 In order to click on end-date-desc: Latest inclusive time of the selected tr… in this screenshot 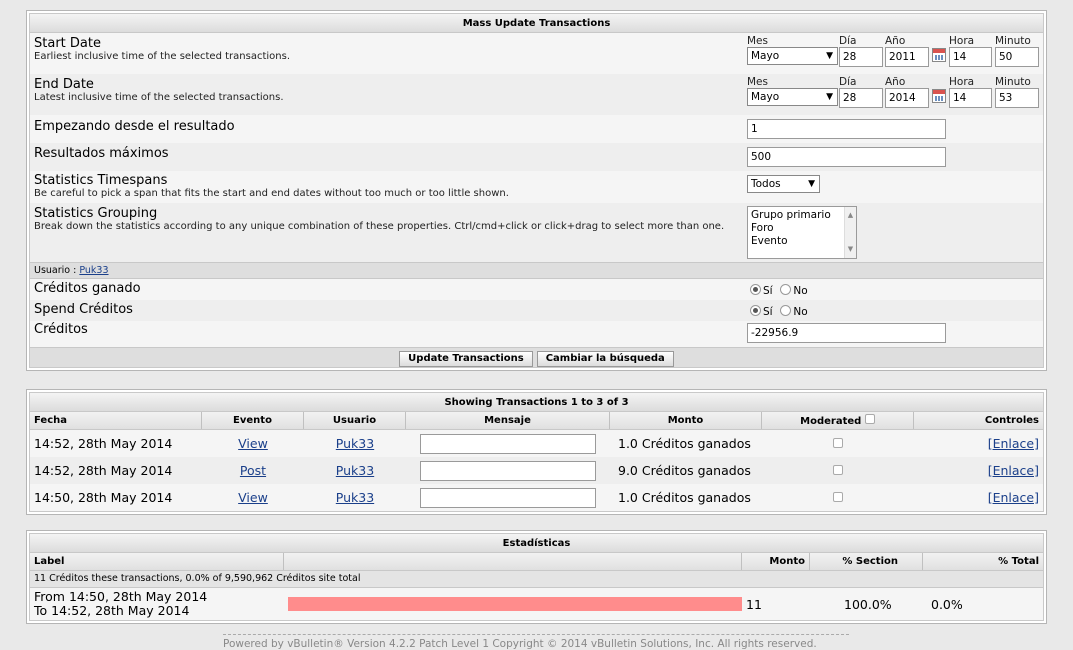, I will do `click(159, 97)`.